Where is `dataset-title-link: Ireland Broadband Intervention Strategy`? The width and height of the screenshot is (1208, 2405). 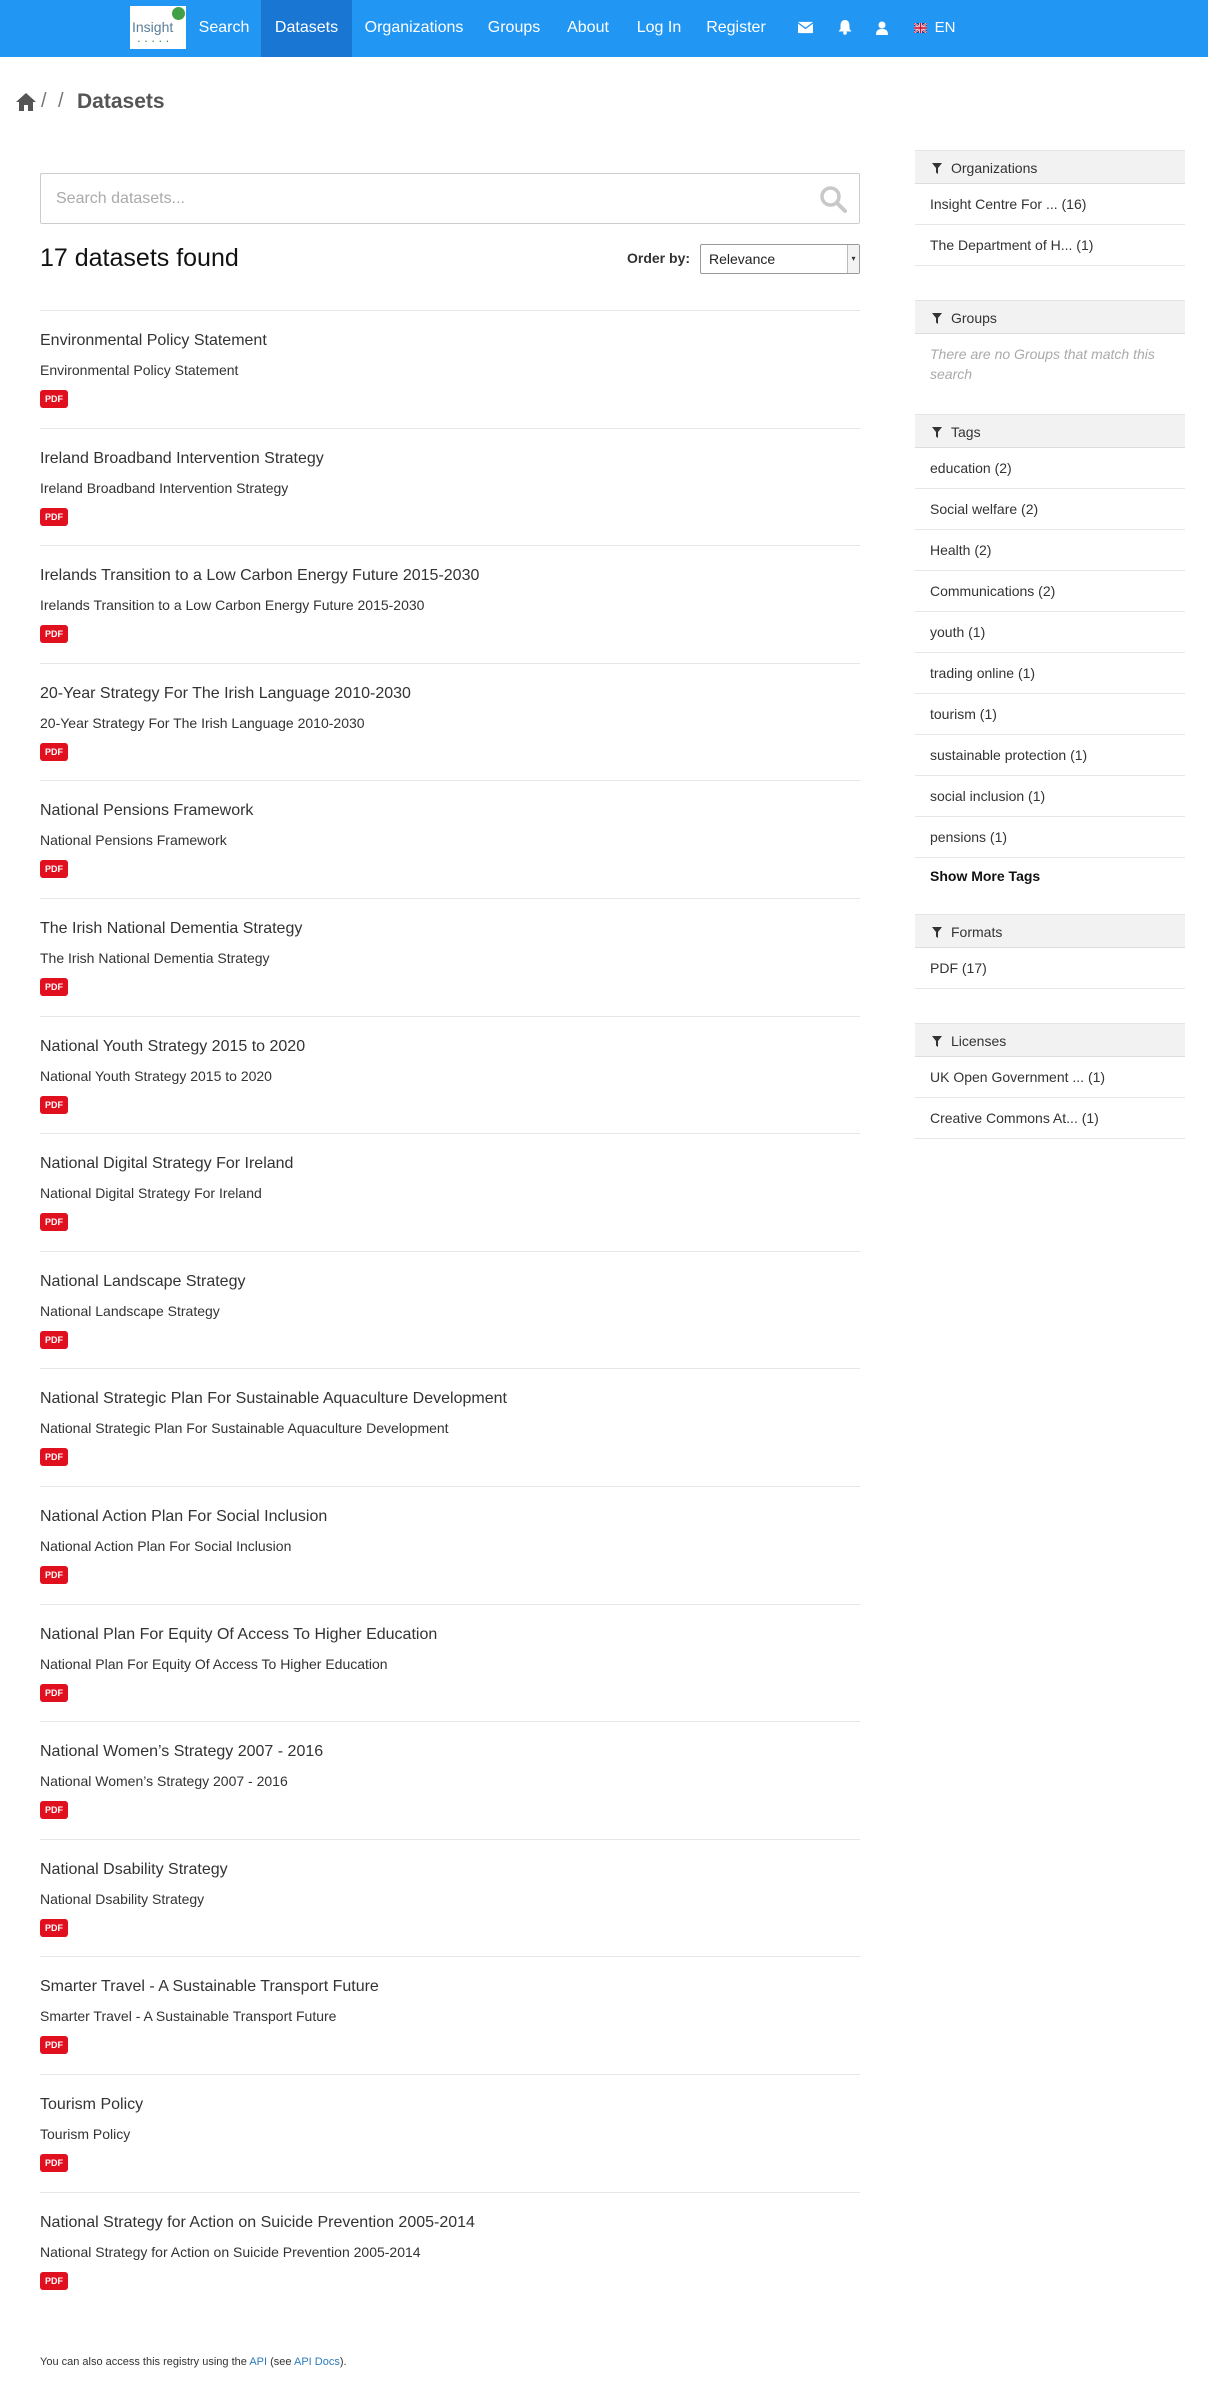
dataset-title-link: Ireland Broadband Intervention Strategy is located at coordinates (182, 459).